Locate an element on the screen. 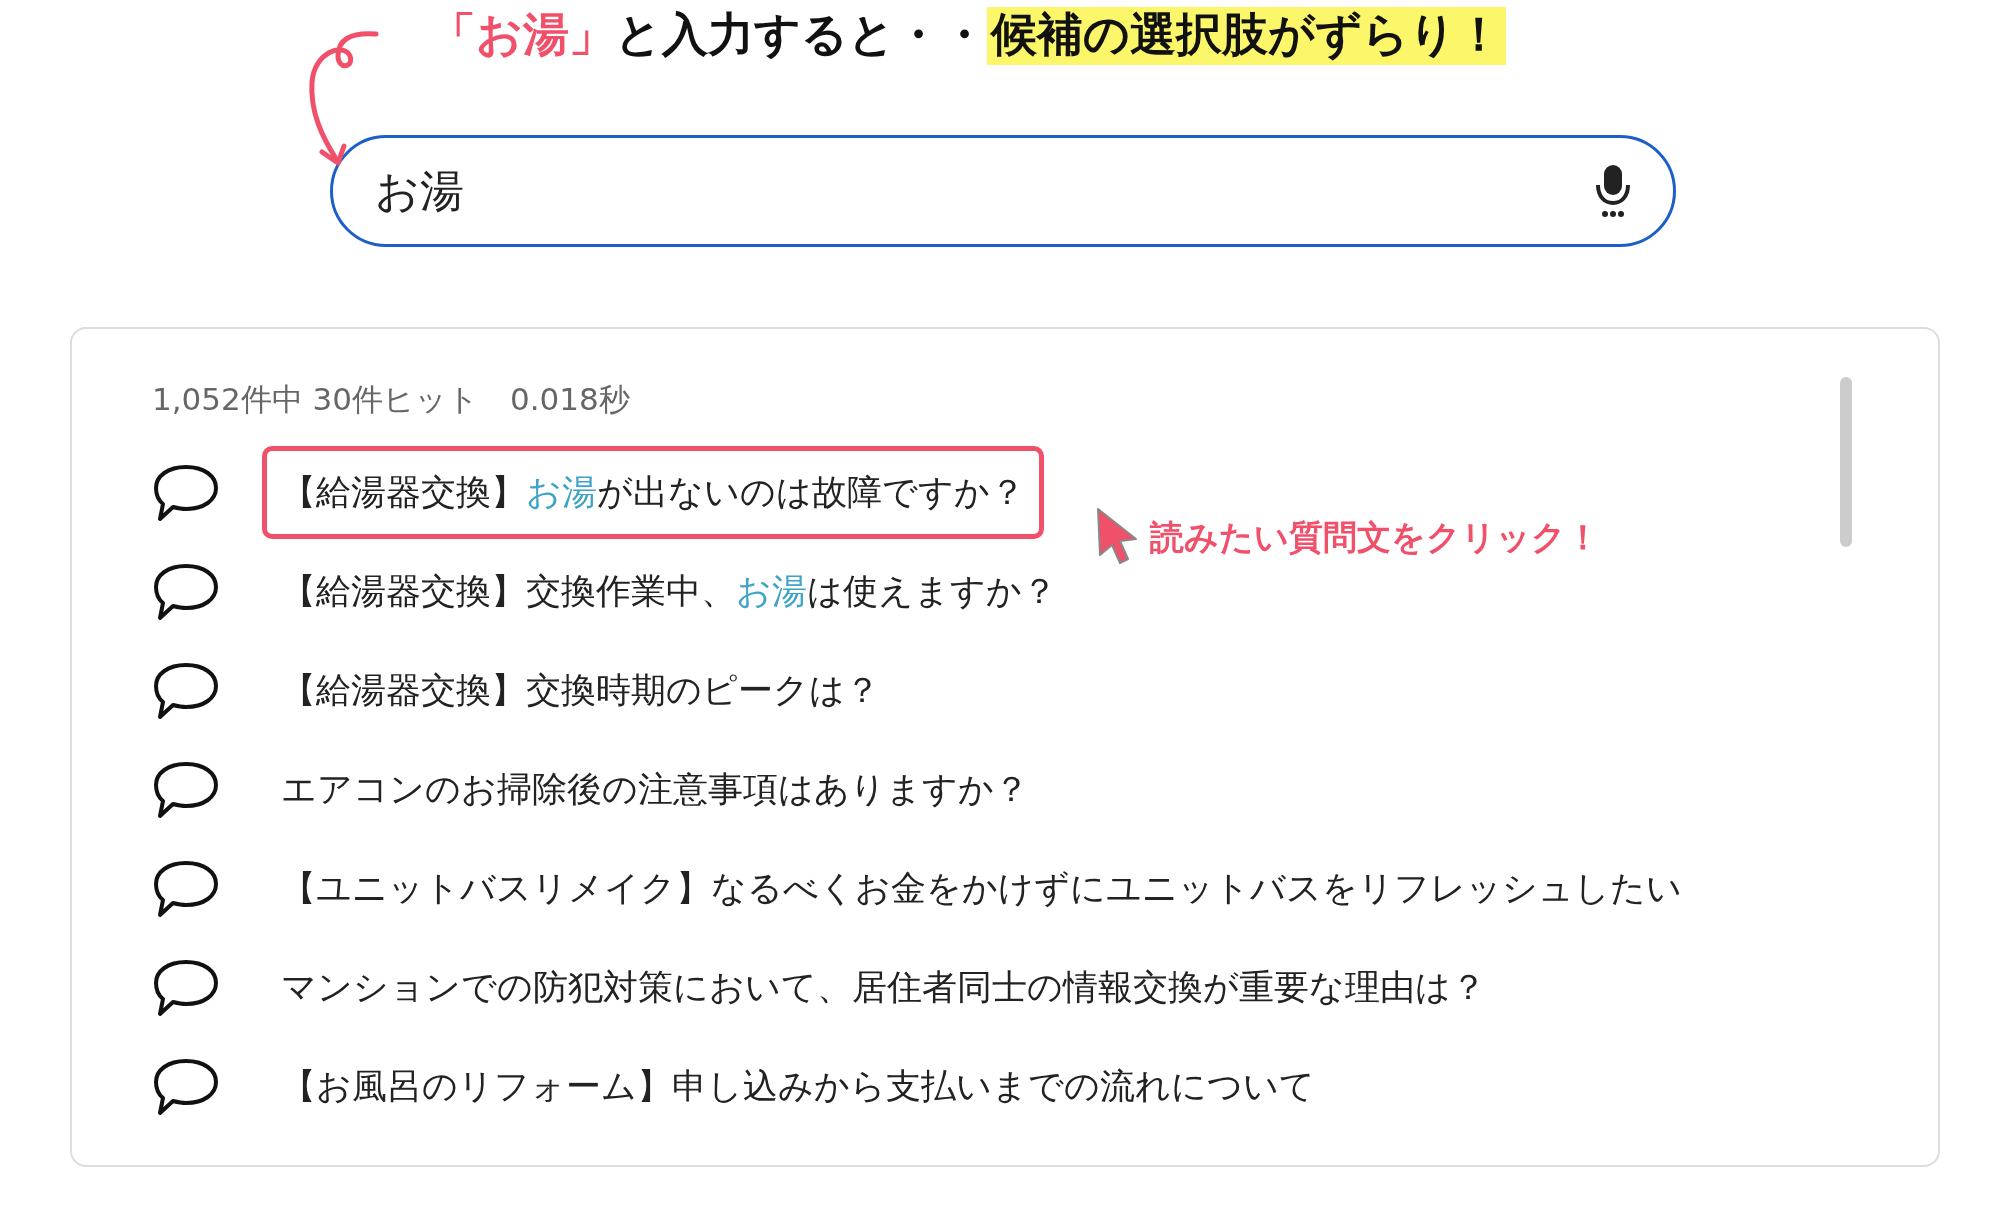 The width and height of the screenshot is (2001, 1211). scrollbar is located at coordinates (1846, 462).